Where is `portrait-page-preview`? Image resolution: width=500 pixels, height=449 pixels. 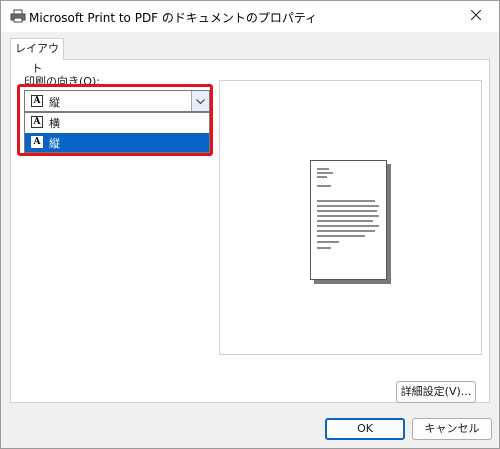 portrait-page-preview is located at coordinates (348, 220).